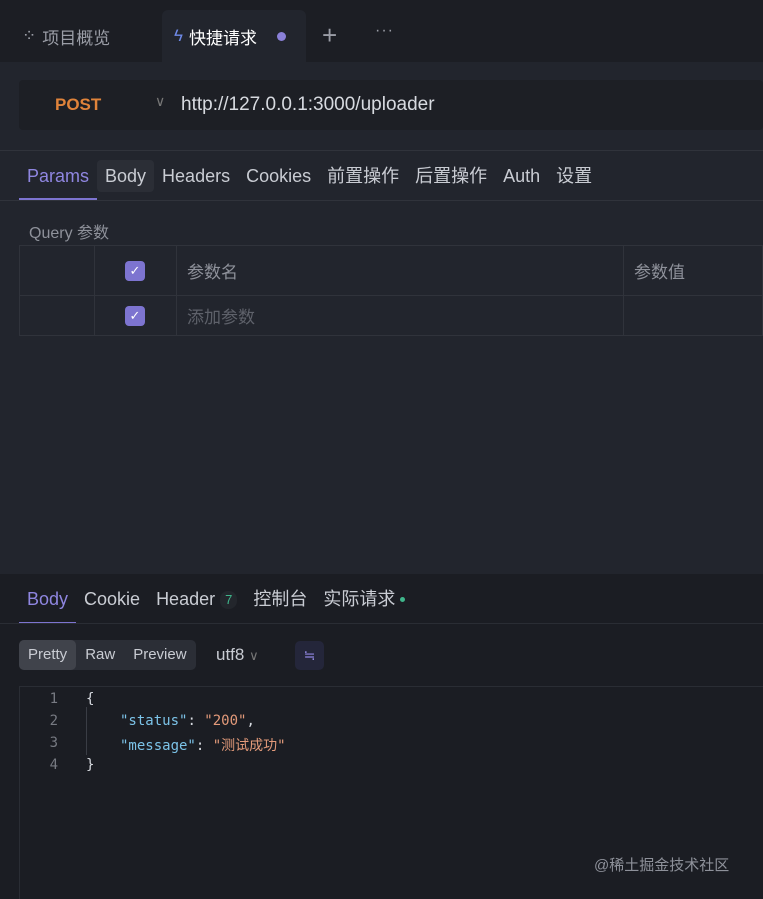  What do you see at coordinates (234, 36) in the screenshot?
I see `tab-quick-request: ϟ 快捷请求` at bounding box center [234, 36].